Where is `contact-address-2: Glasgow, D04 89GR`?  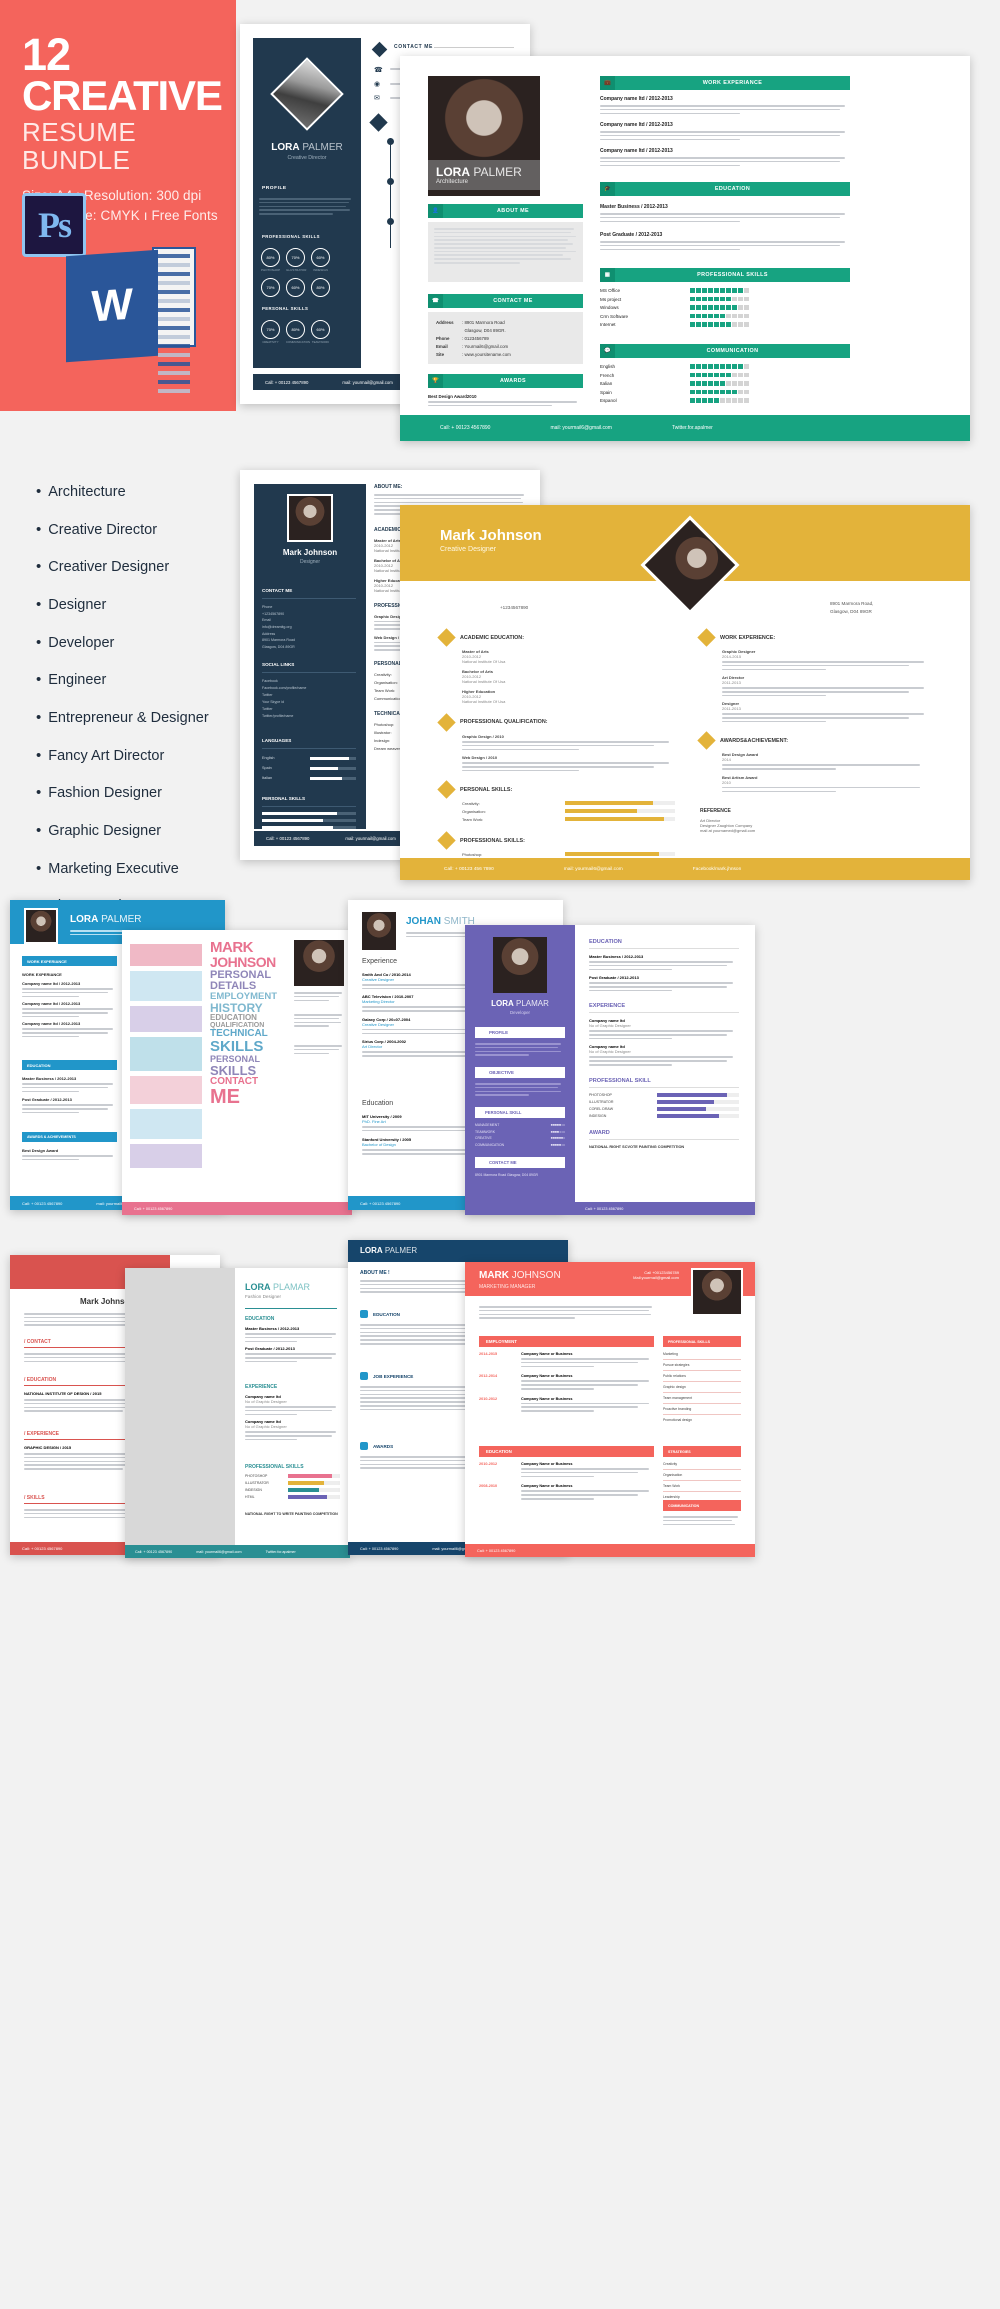 contact-address-2: Glasgow, D04 89GR is located at coordinates (851, 611).